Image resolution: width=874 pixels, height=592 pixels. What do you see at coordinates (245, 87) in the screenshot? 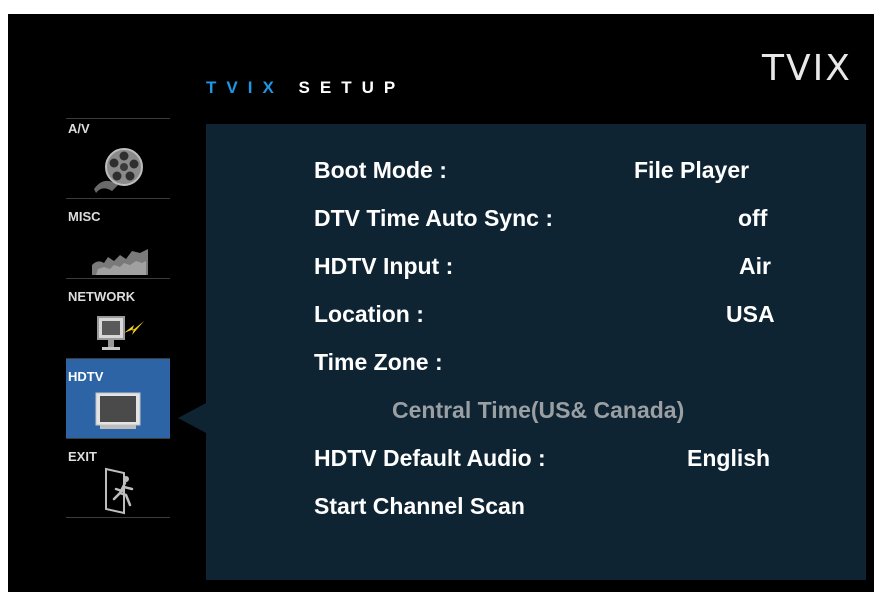
I see `page-title-brand: TVIX` at bounding box center [245, 87].